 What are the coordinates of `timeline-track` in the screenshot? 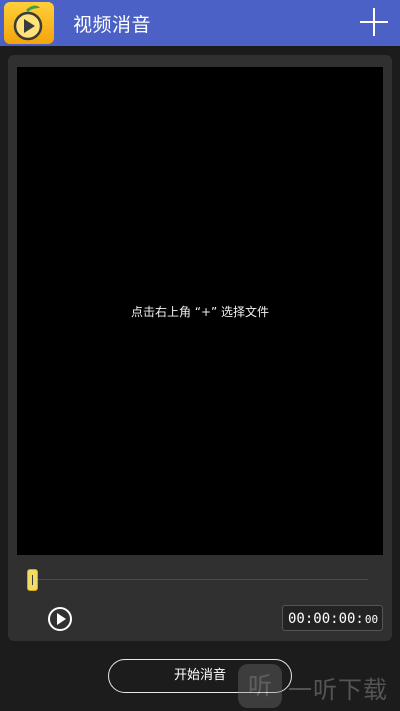 It's located at (198, 579).